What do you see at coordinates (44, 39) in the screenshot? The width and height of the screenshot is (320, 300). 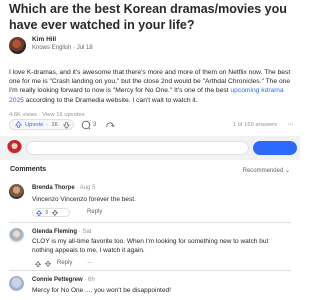 I see `author-name: Kim Hill` at bounding box center [44, 39].